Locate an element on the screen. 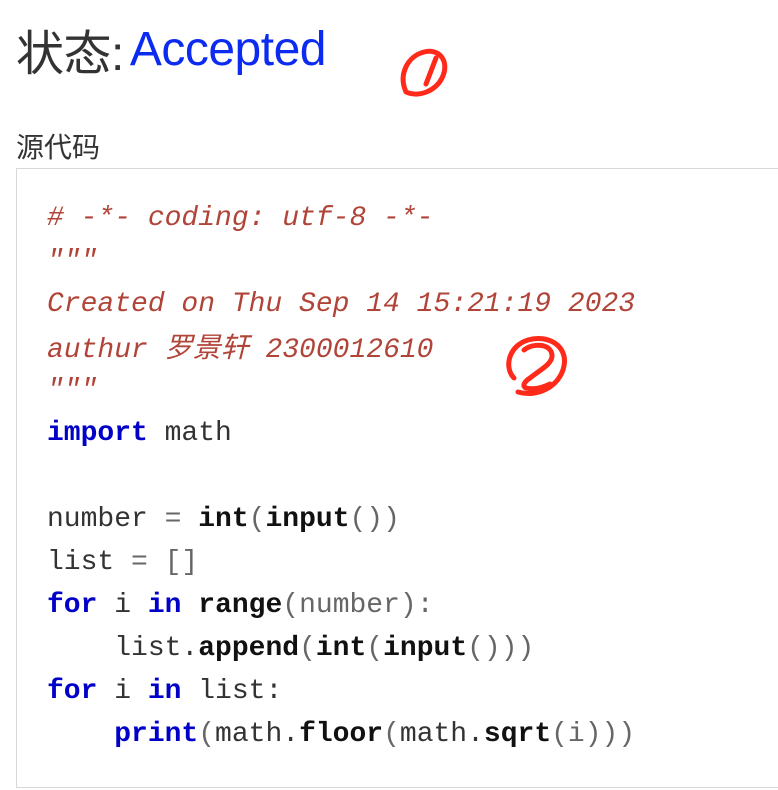 This screenshot has height=790, width=778. code-line-10: for i in range(number): is located at coordinates (341, 605).